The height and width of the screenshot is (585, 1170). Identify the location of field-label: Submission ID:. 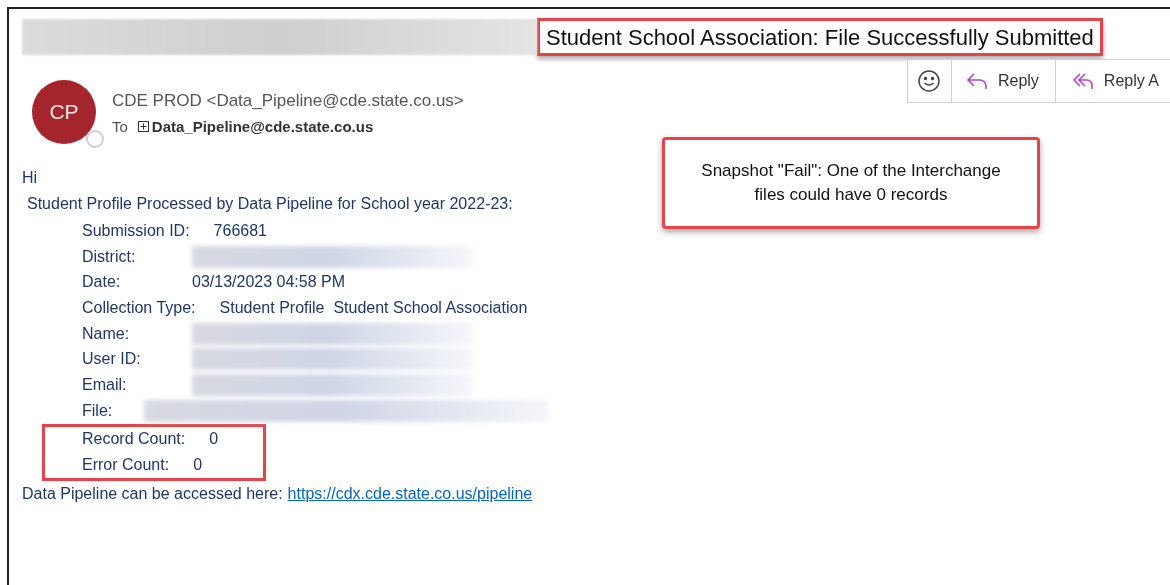
(136, 230).